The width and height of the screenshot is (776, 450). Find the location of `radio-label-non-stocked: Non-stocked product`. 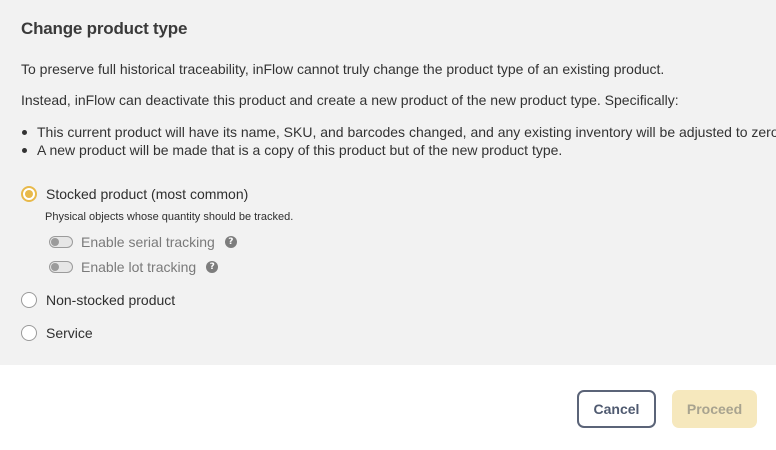

radio-label-non-stocked: Non-stocked product is located at coordinates (111, 300).